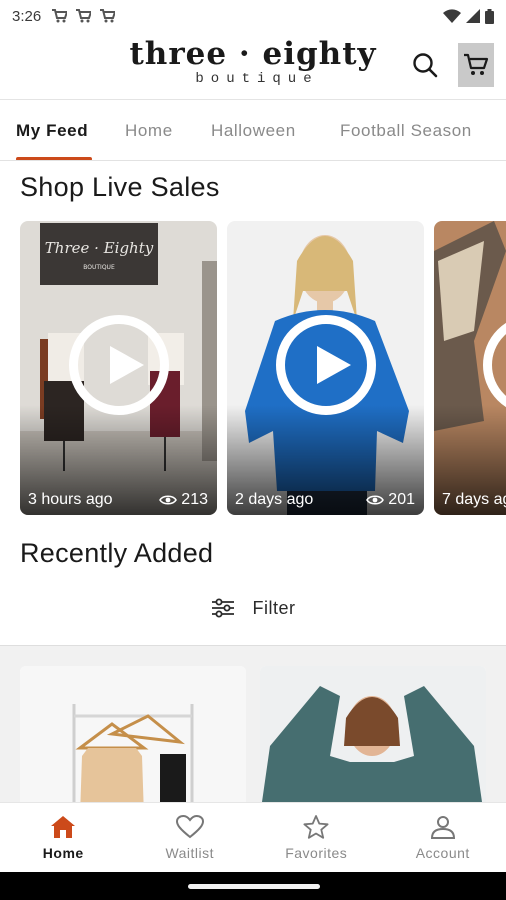 The width and height of the screenshot is (506, 900). Describe the element at coordinates (52, 131) in the screenshot. I see `tab-my-feed: My Feed` at that location.